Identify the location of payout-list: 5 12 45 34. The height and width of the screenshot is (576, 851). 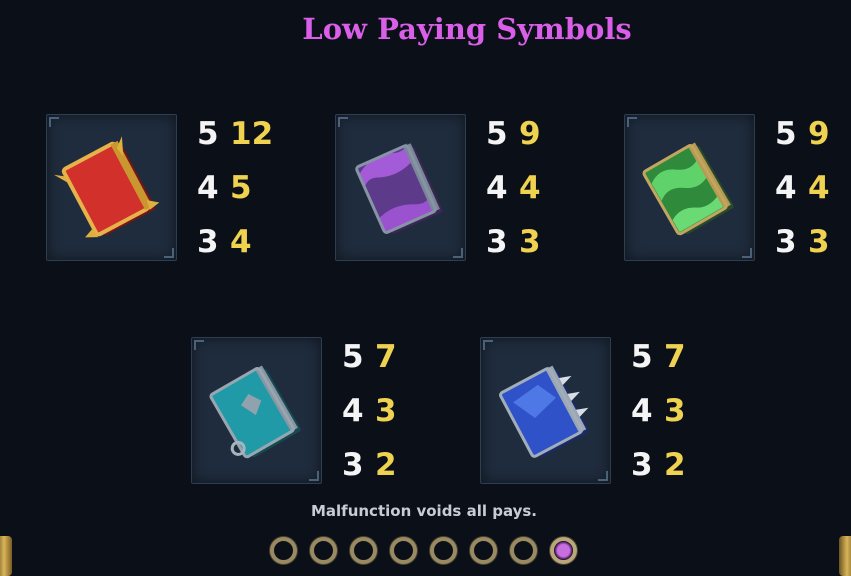
(235, 195).